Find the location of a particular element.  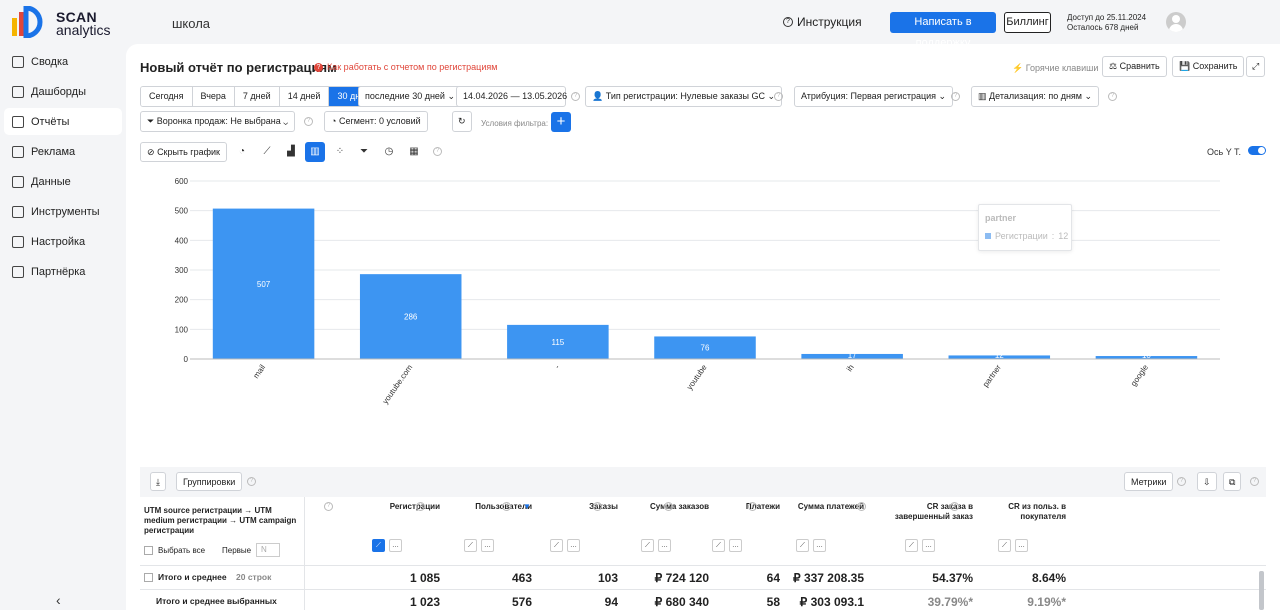

period-option-1: Вчера is located at coordinates (213, 96).